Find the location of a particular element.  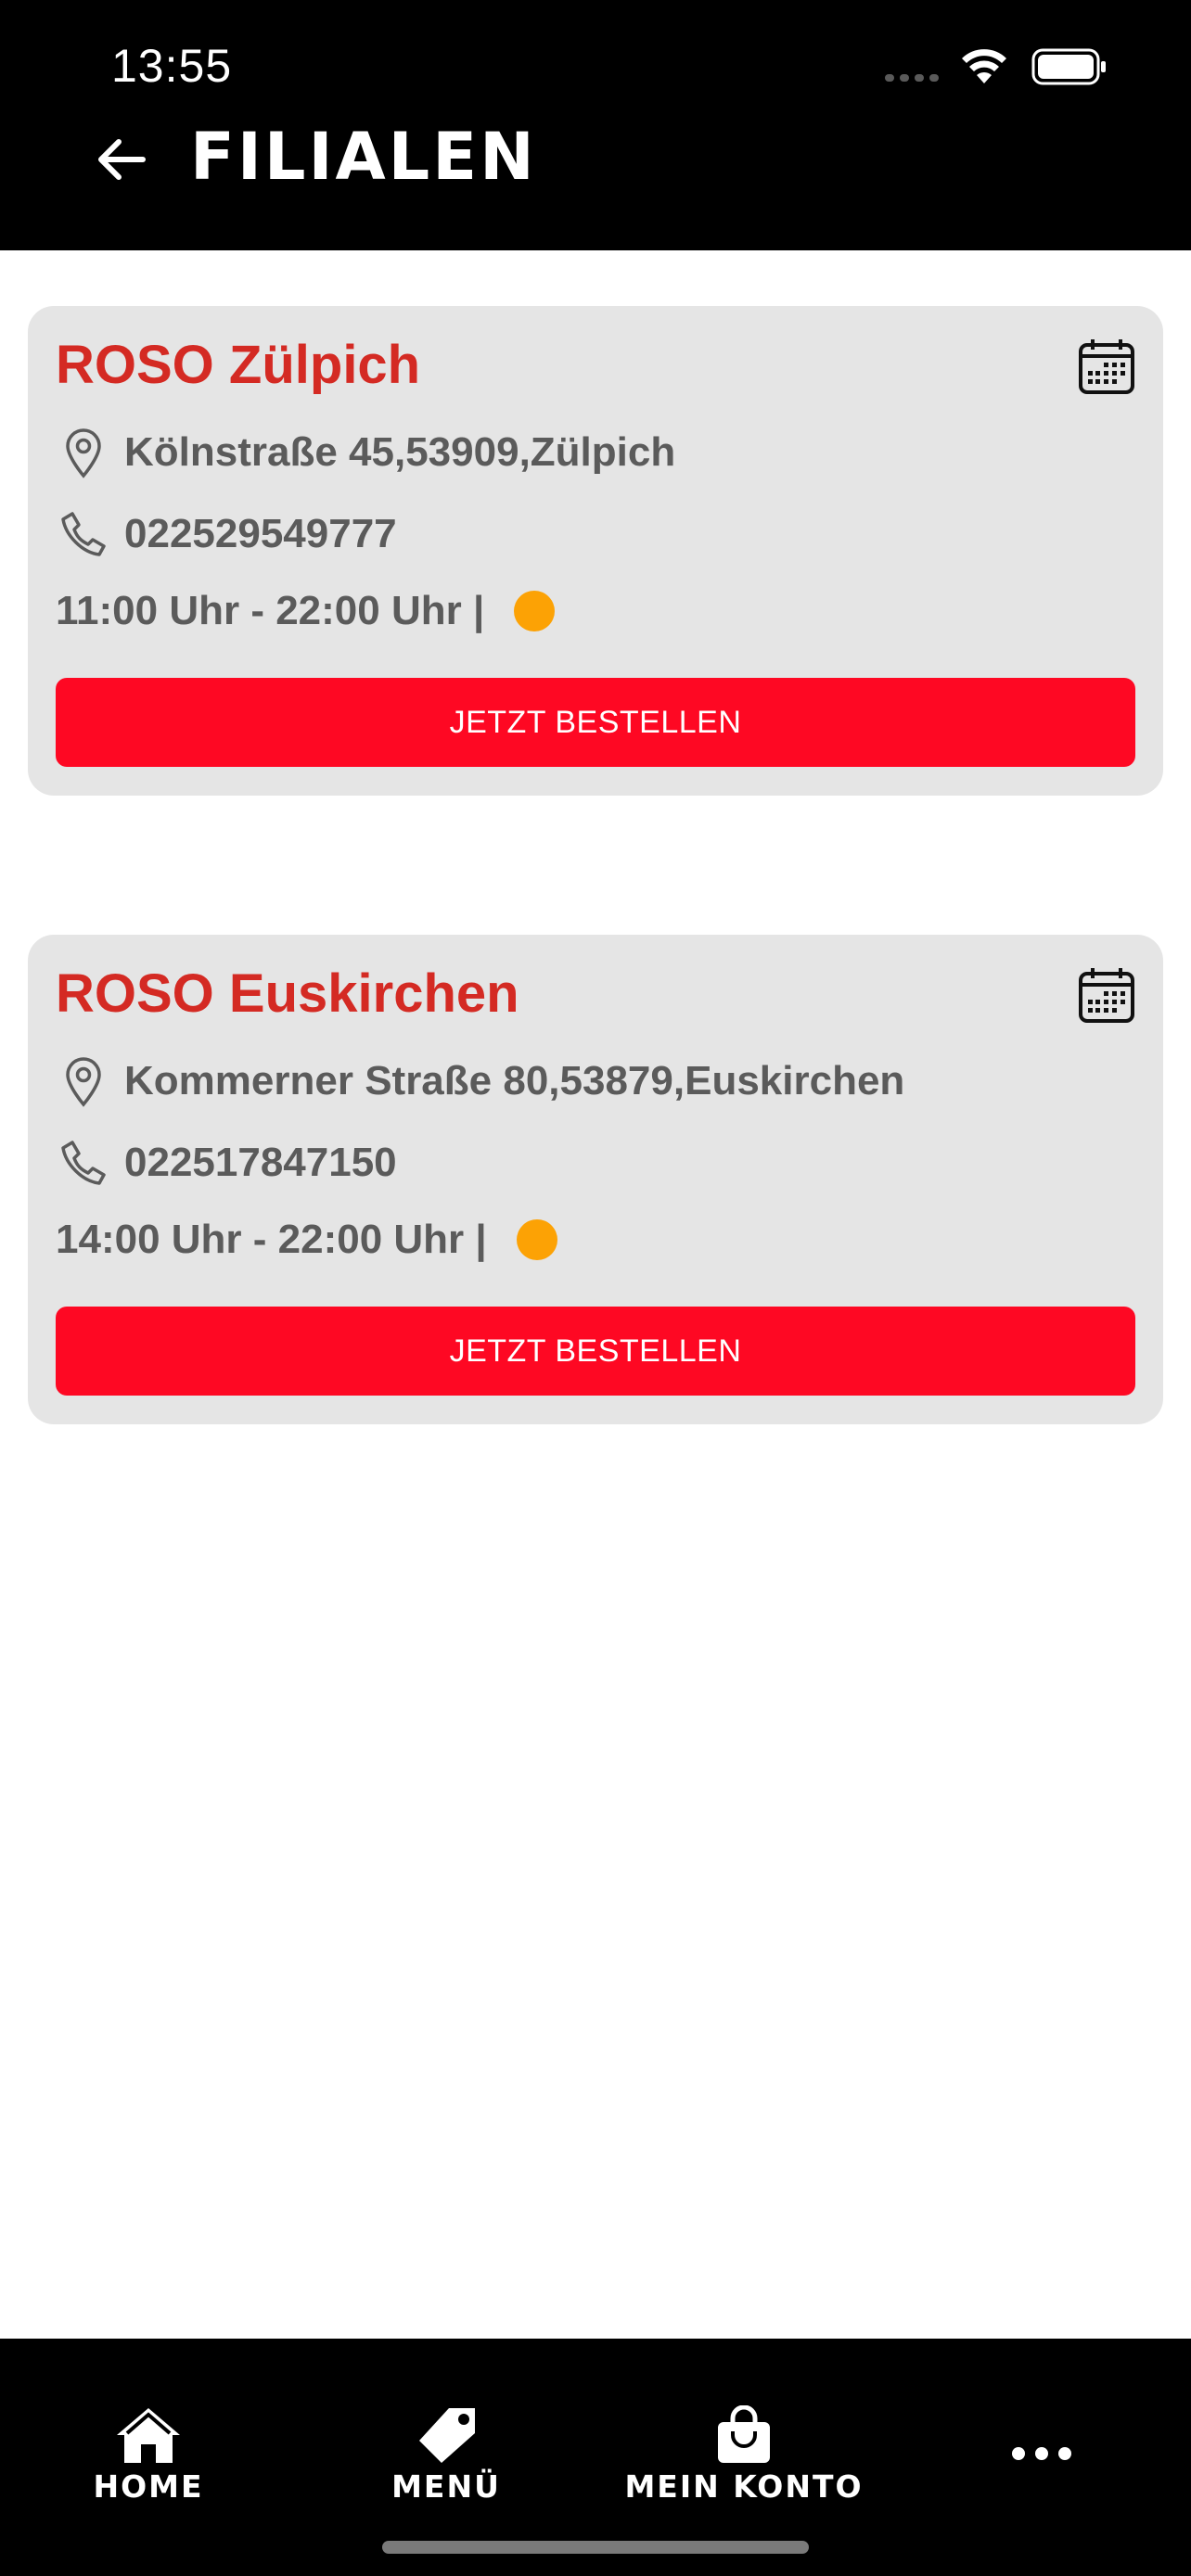

store-address: Kölnstraße 45,53909,Zülpich is located at coordinates (400, 452).